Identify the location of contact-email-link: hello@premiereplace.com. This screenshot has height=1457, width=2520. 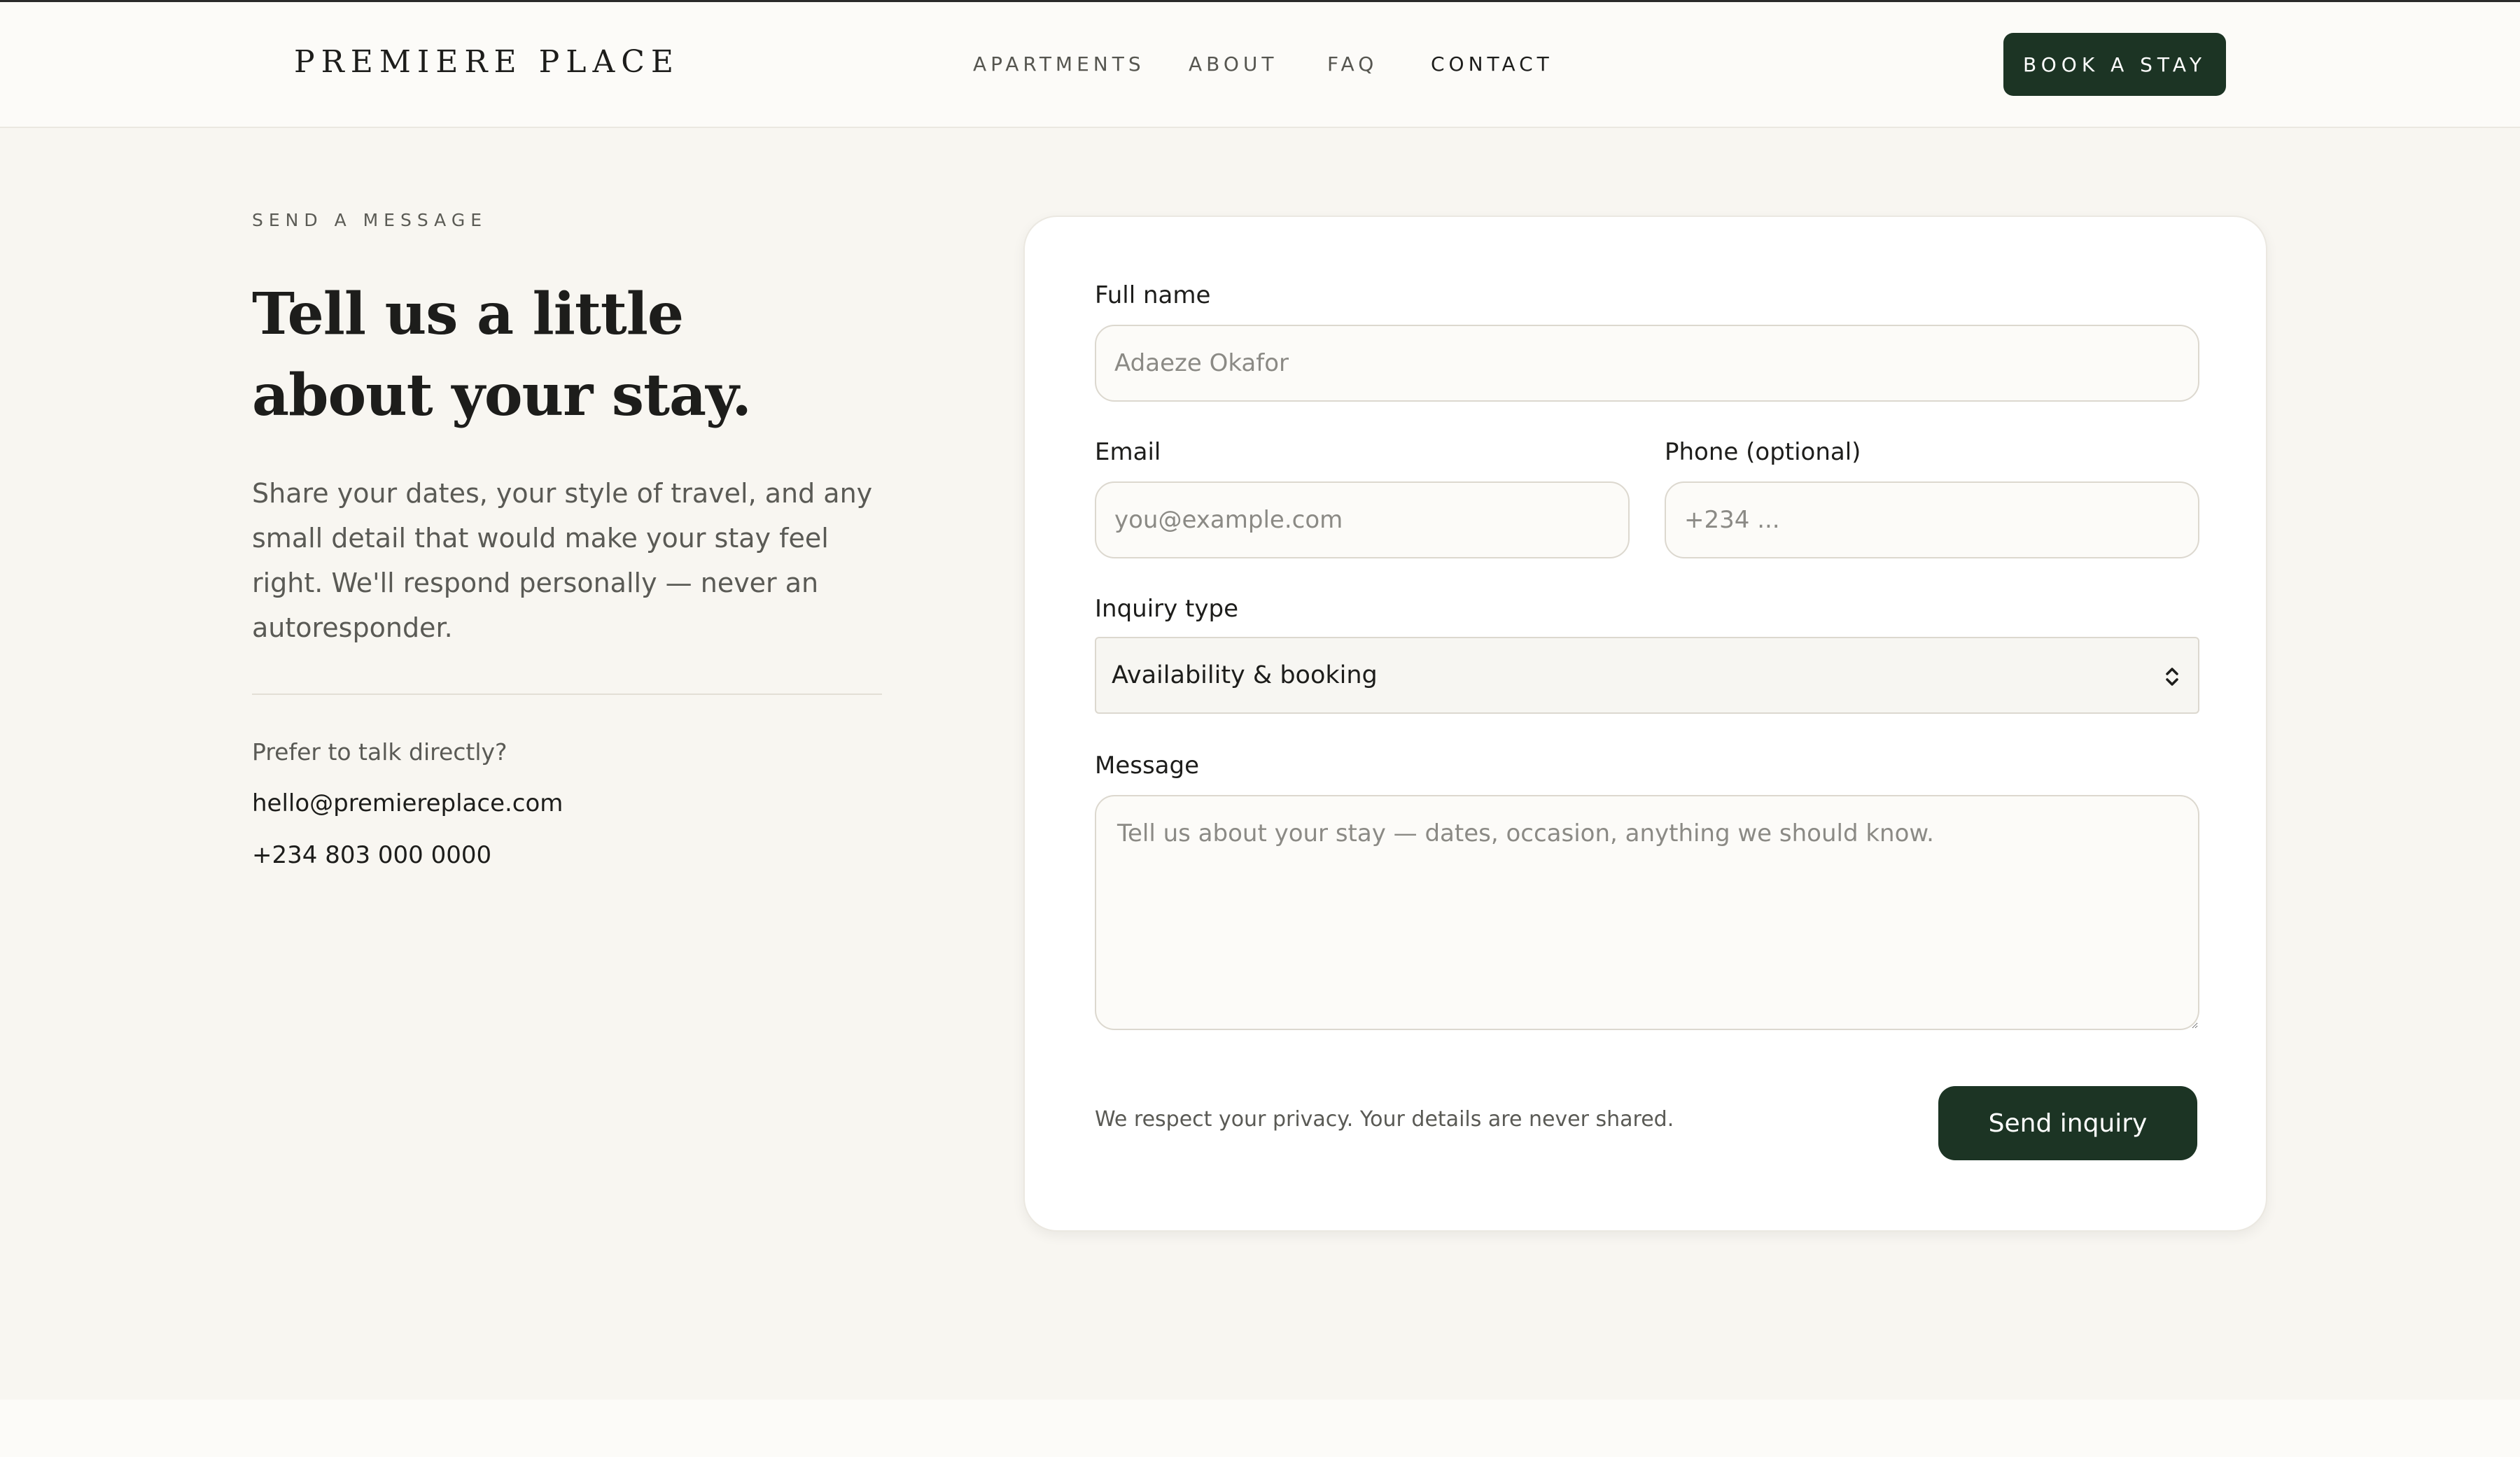
(567, 803).